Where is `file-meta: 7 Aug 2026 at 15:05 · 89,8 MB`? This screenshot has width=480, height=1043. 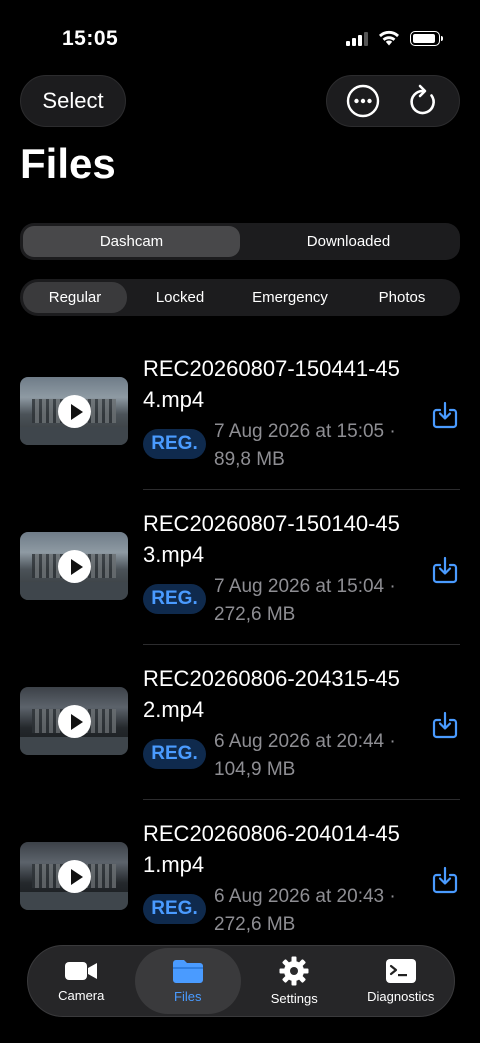 file-meta: 7 Aug 2026 at 15:05 · 89,8 MB is located at coordinates (305, 445).